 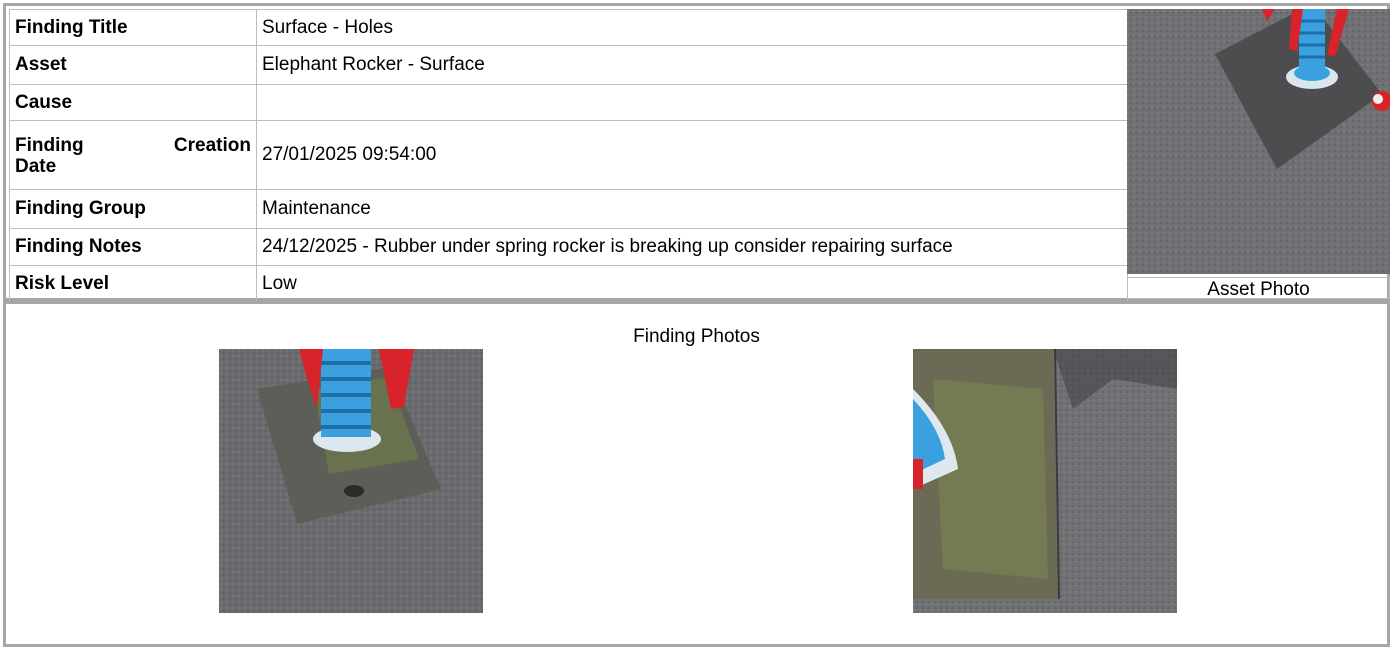 What do you see at coordinates (133, 247) in the screenshot?
I see `finding-notes-label: Finding Notes` at bounding box center [133, 247].